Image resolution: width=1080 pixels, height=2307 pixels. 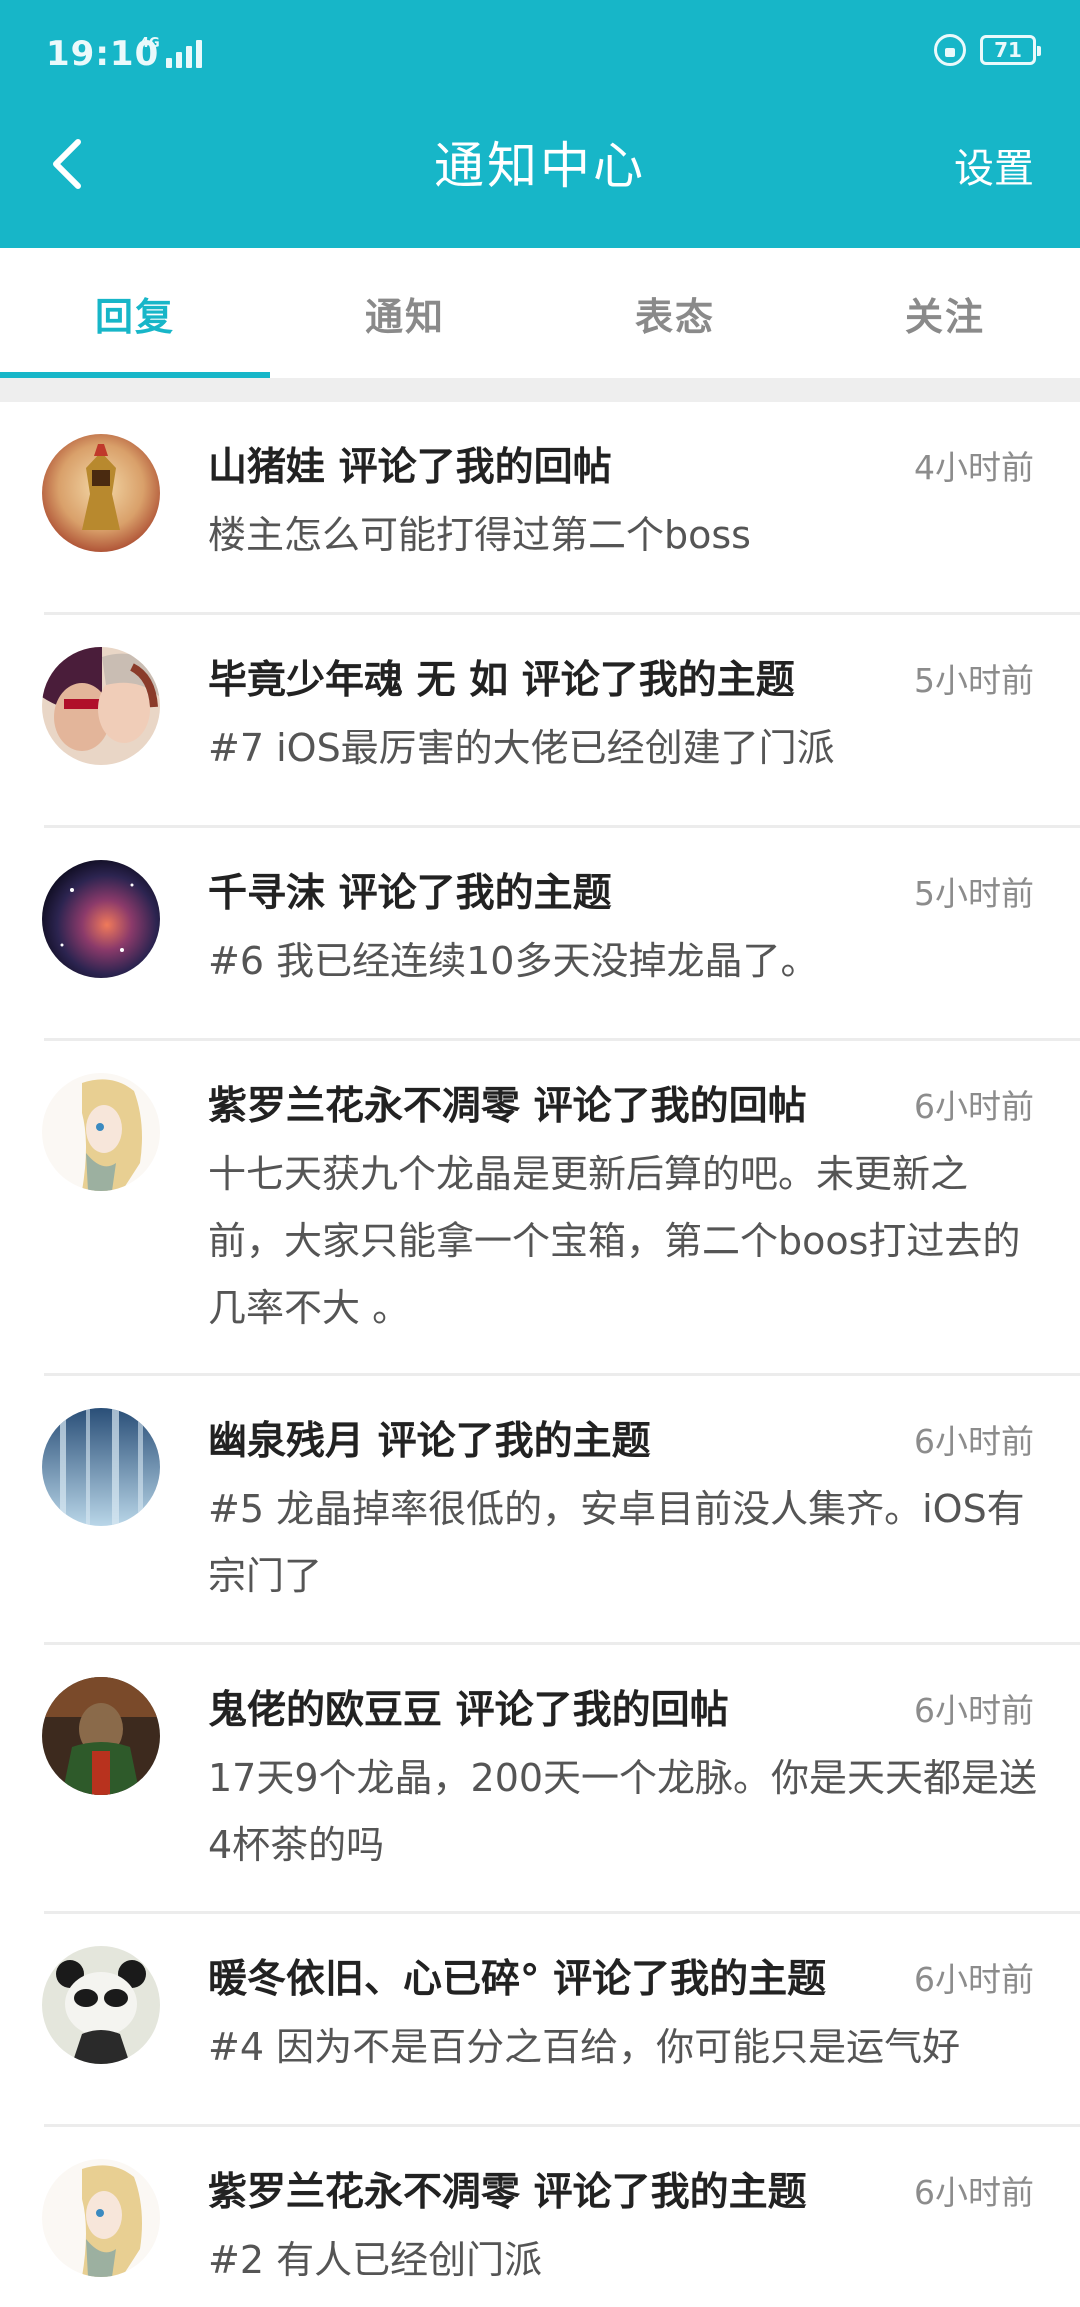 I want to click on list-item: 千寻沫 评论了我的主题 5小时前 #6 我已经连续10多天没掉龙晶了。, so click(x=540, y=934).